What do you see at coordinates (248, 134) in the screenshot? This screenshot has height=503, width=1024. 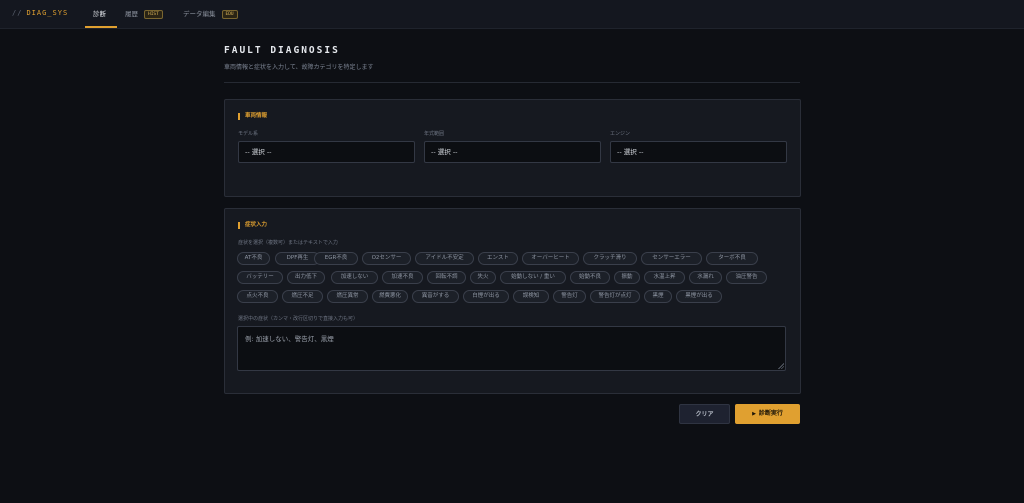 I see `model-label: モデル系` at bounding box center [248, 134].